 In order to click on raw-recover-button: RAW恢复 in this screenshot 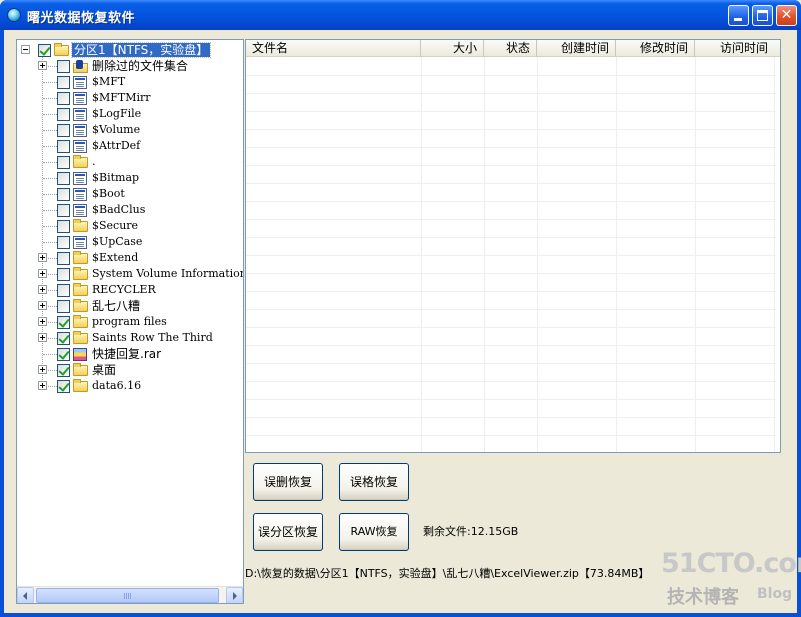, I will do `click(374, 532)`.